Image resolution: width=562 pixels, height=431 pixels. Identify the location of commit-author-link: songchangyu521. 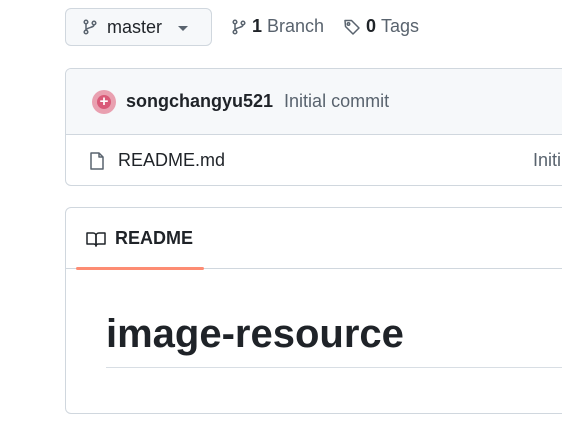
(199, 101).